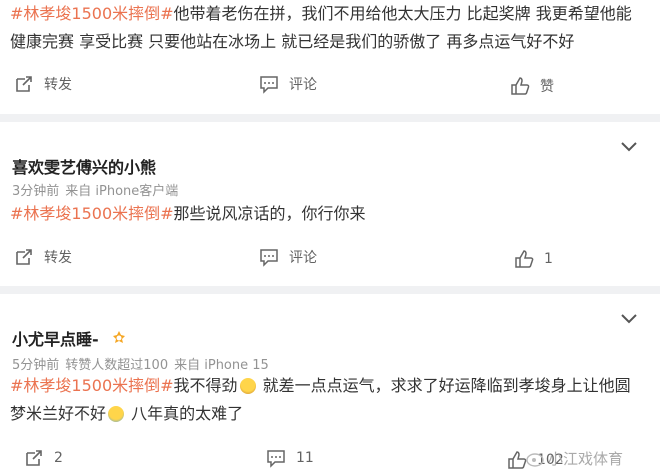 Image resolution: width=660 pixels, height=474 pixels. I want to click on repost-button: 2, so click(43, 458).